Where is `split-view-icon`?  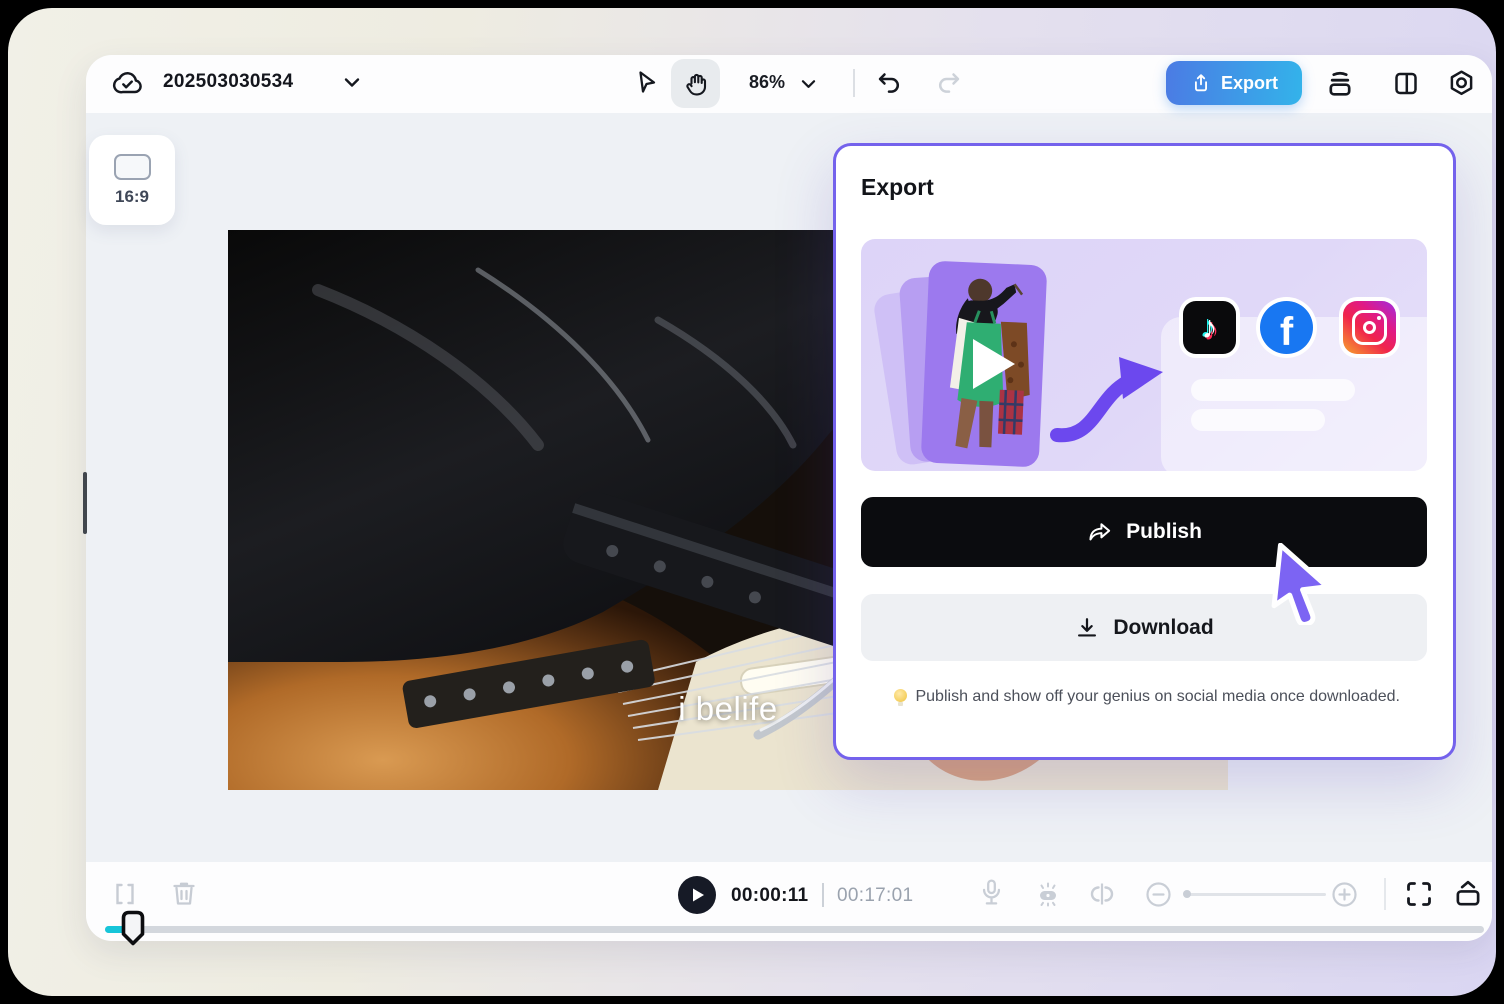 split-view-icon is located at coordinates (1406, 83).